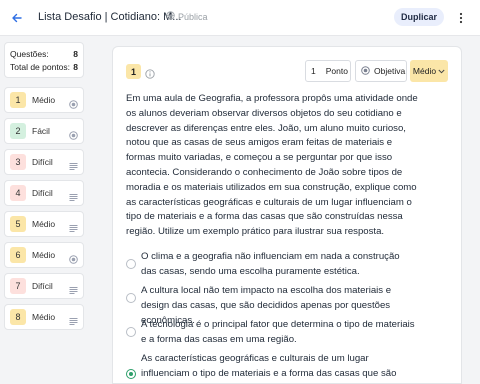  I want to click on question-number: 6, so click(18, 255).